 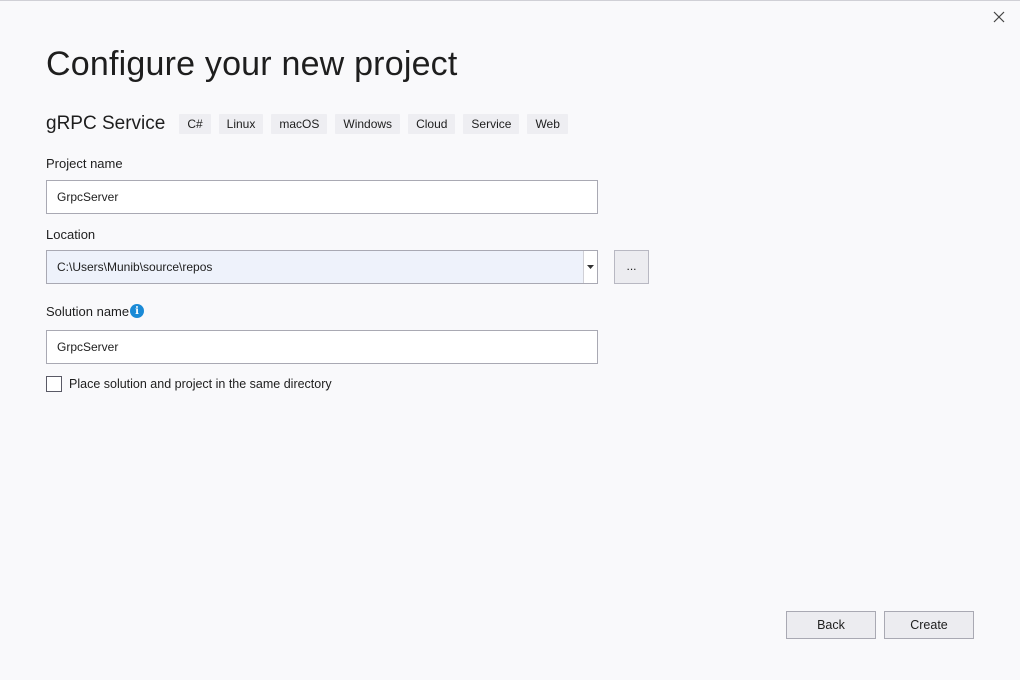 What do you see at coordinates (929, 625) in the screenshot?
I see `create-button: Create` at bounding box center [929, 625].